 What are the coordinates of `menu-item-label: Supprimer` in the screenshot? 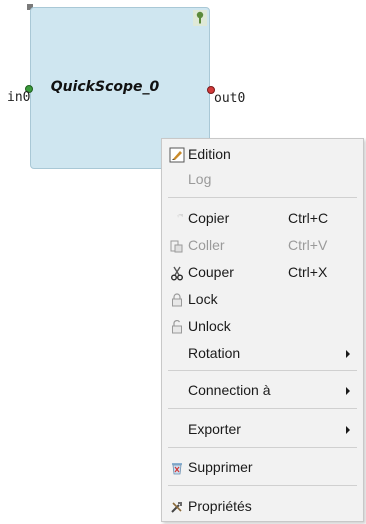 It's located at (220, 467).